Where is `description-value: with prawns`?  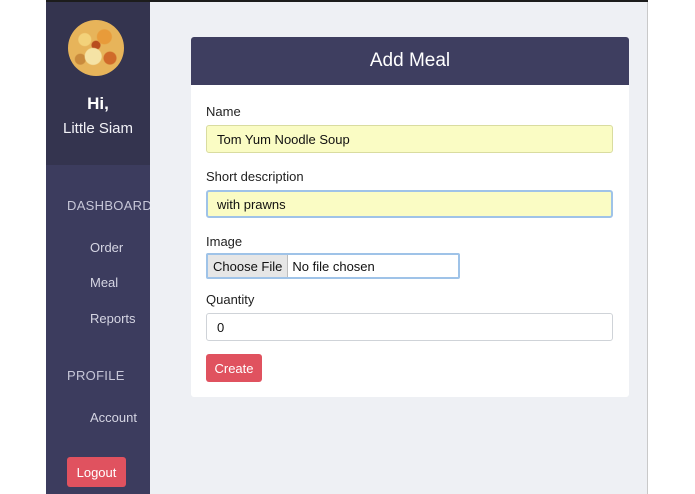 description-value: with prawns is located at coordinates (251, 204).